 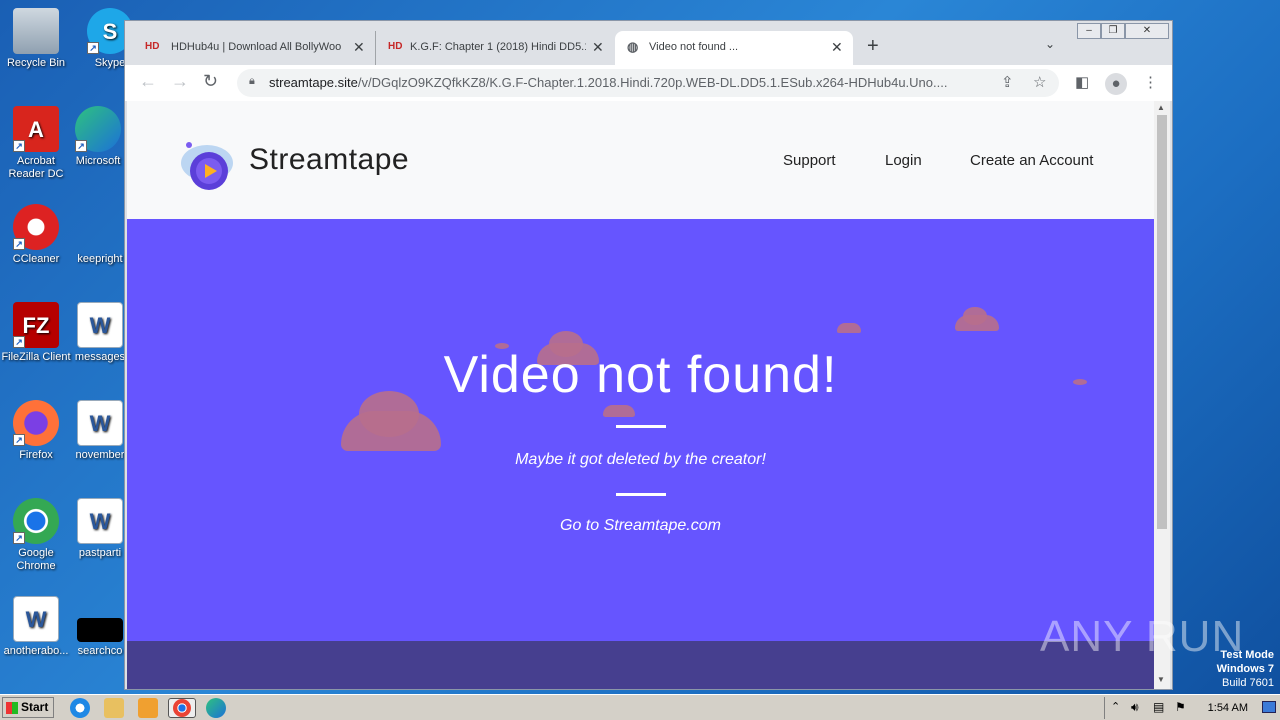 I want to click on forward-icon: →, so click(x=180, y=81).